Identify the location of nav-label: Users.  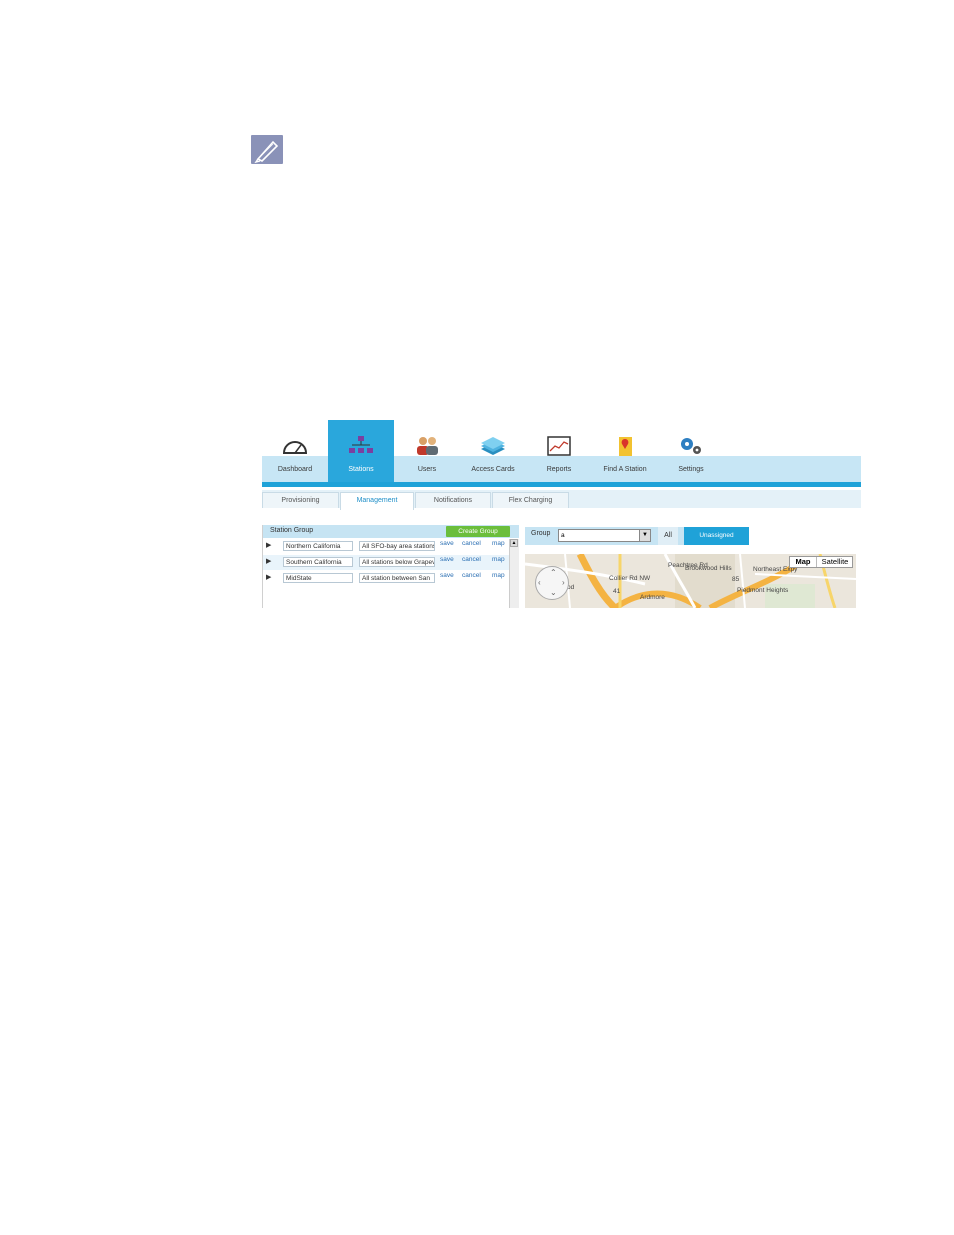
(427, 469).